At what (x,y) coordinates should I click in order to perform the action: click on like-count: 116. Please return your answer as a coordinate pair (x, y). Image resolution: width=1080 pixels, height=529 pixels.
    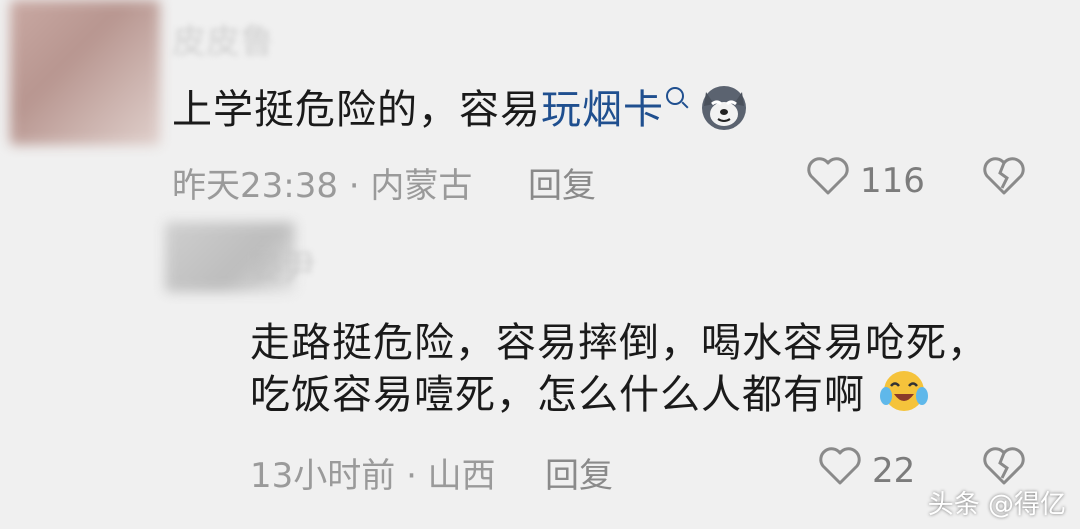
    Looking at the image, I should click on (892, 180).